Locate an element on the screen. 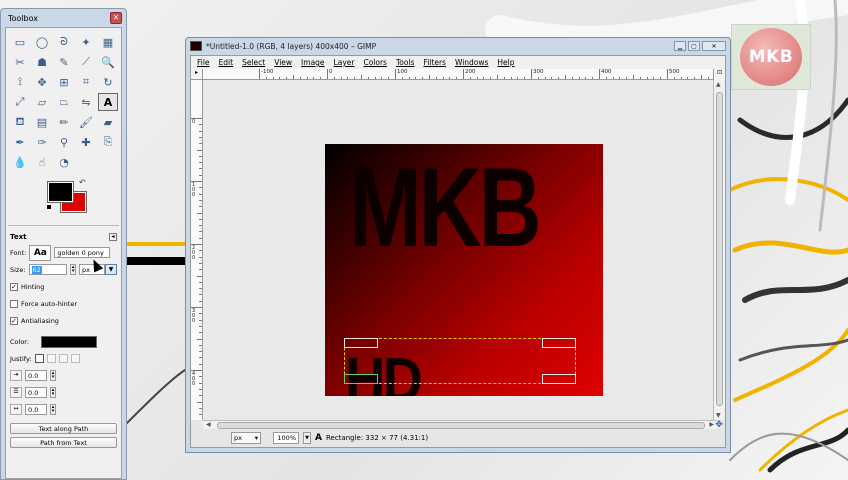  heal-icon: ✚ is located at coordinates (86, 142).